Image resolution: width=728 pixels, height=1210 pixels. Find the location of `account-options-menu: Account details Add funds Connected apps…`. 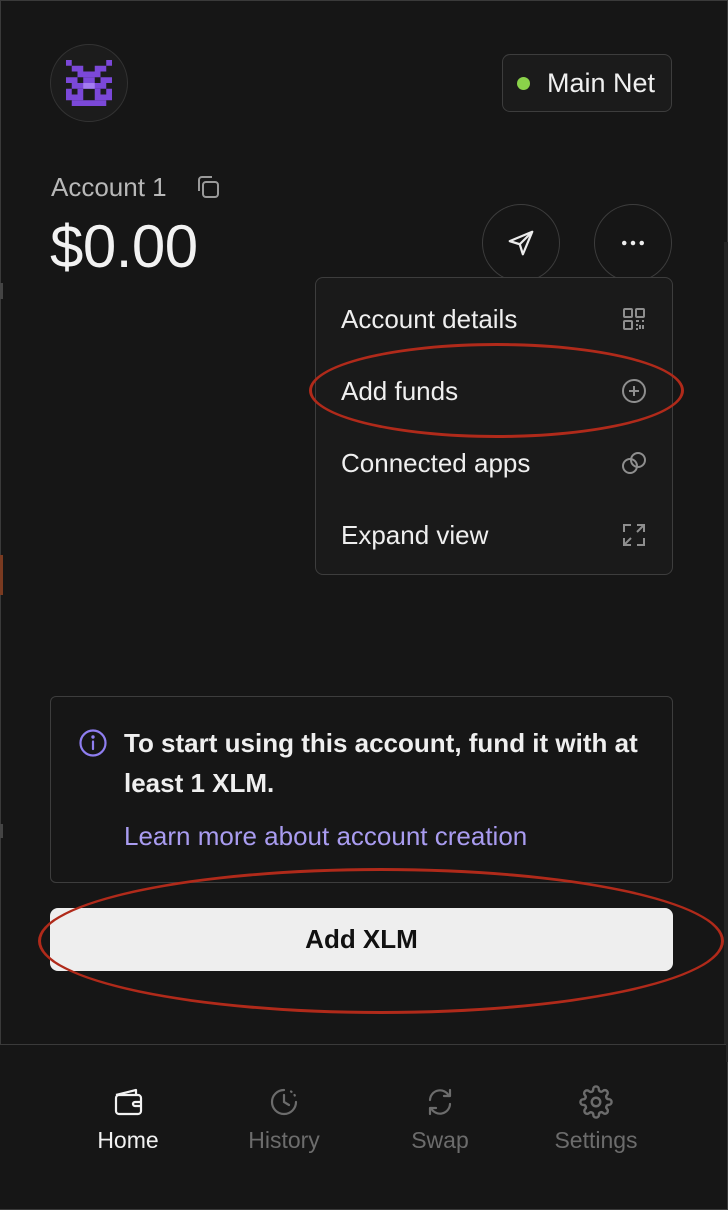

account-options-menu: Account details Add funds Connected apps… is located at coordinates (494, 426).